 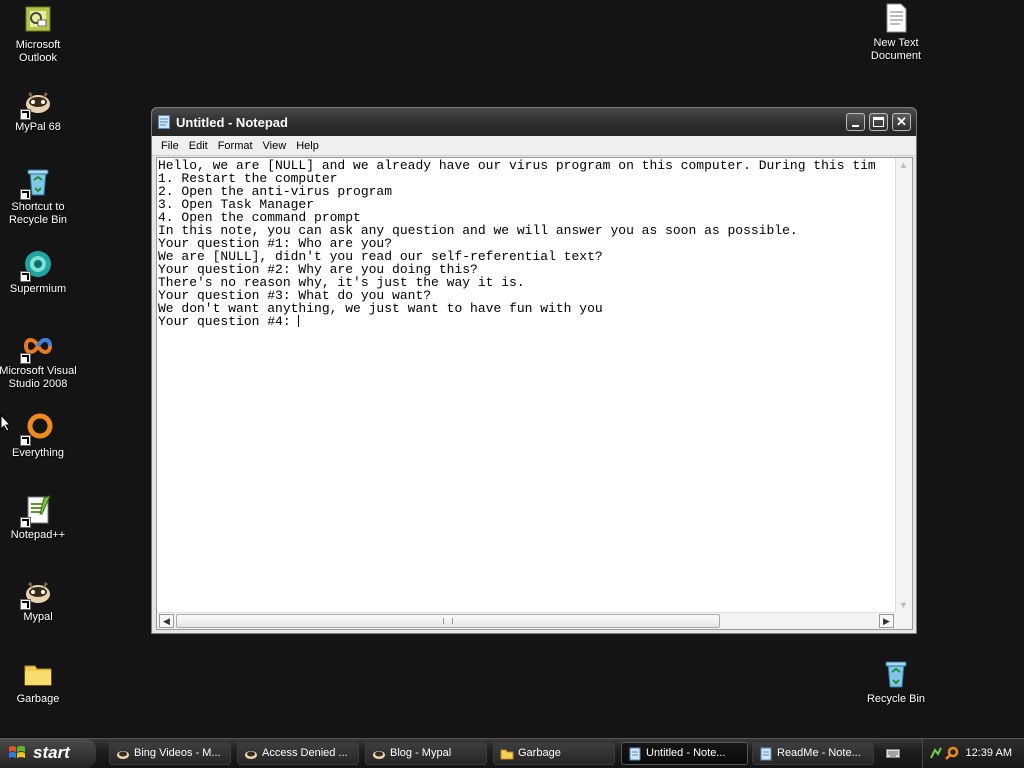 I want to click on chevron-right-icon: ▶, so click(x=886, y=621).